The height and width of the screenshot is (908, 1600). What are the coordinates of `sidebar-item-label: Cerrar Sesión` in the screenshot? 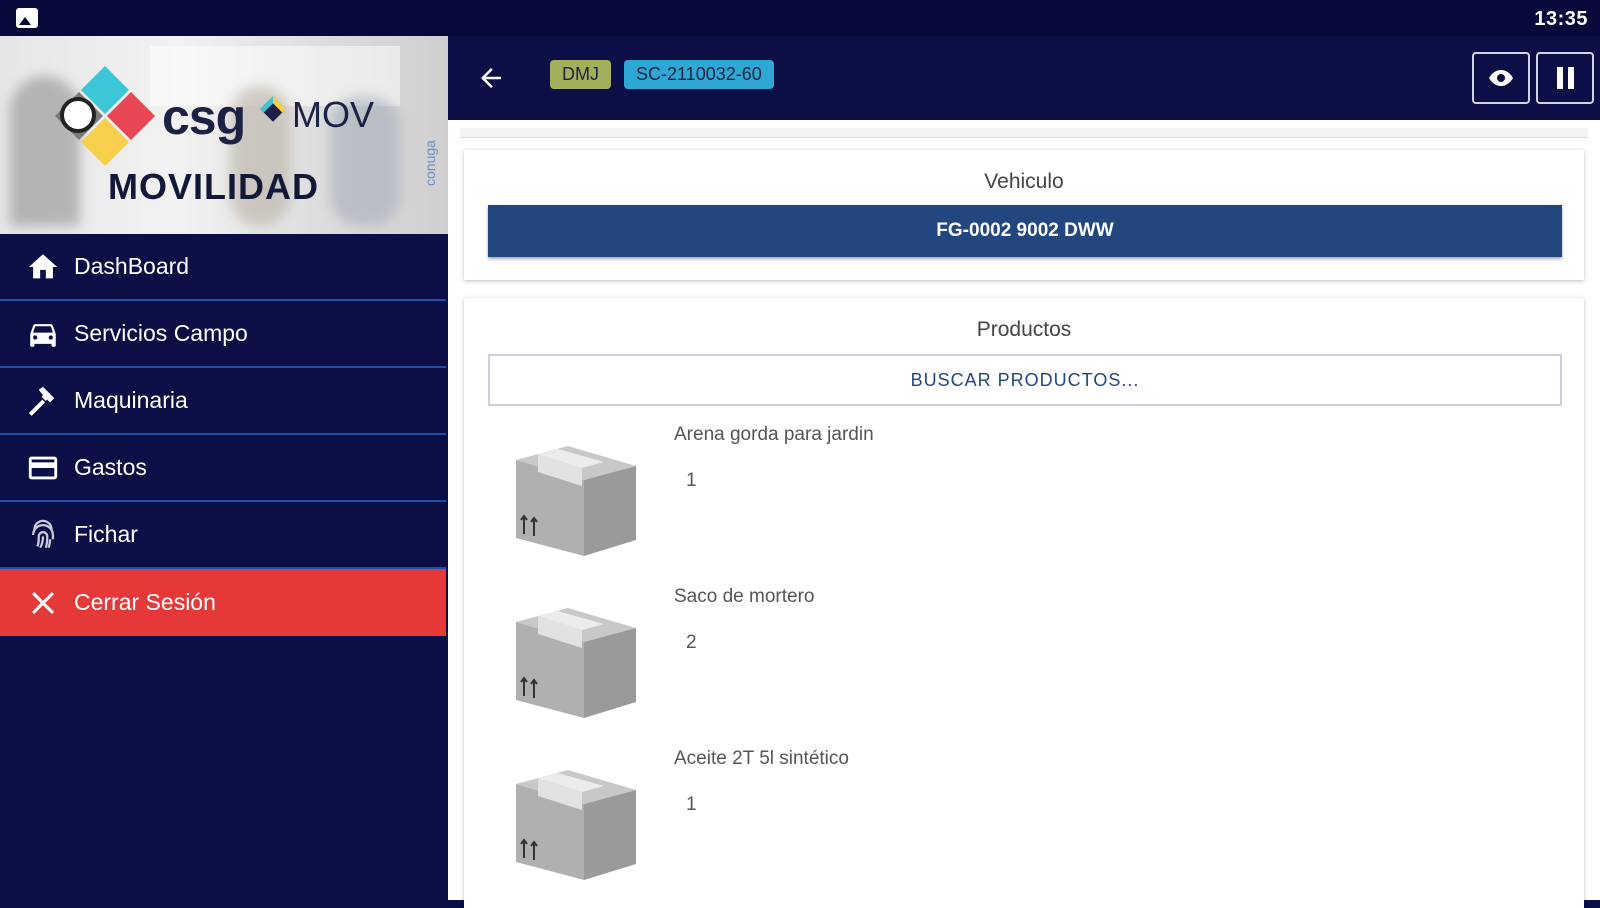 It's located at (145, 602).